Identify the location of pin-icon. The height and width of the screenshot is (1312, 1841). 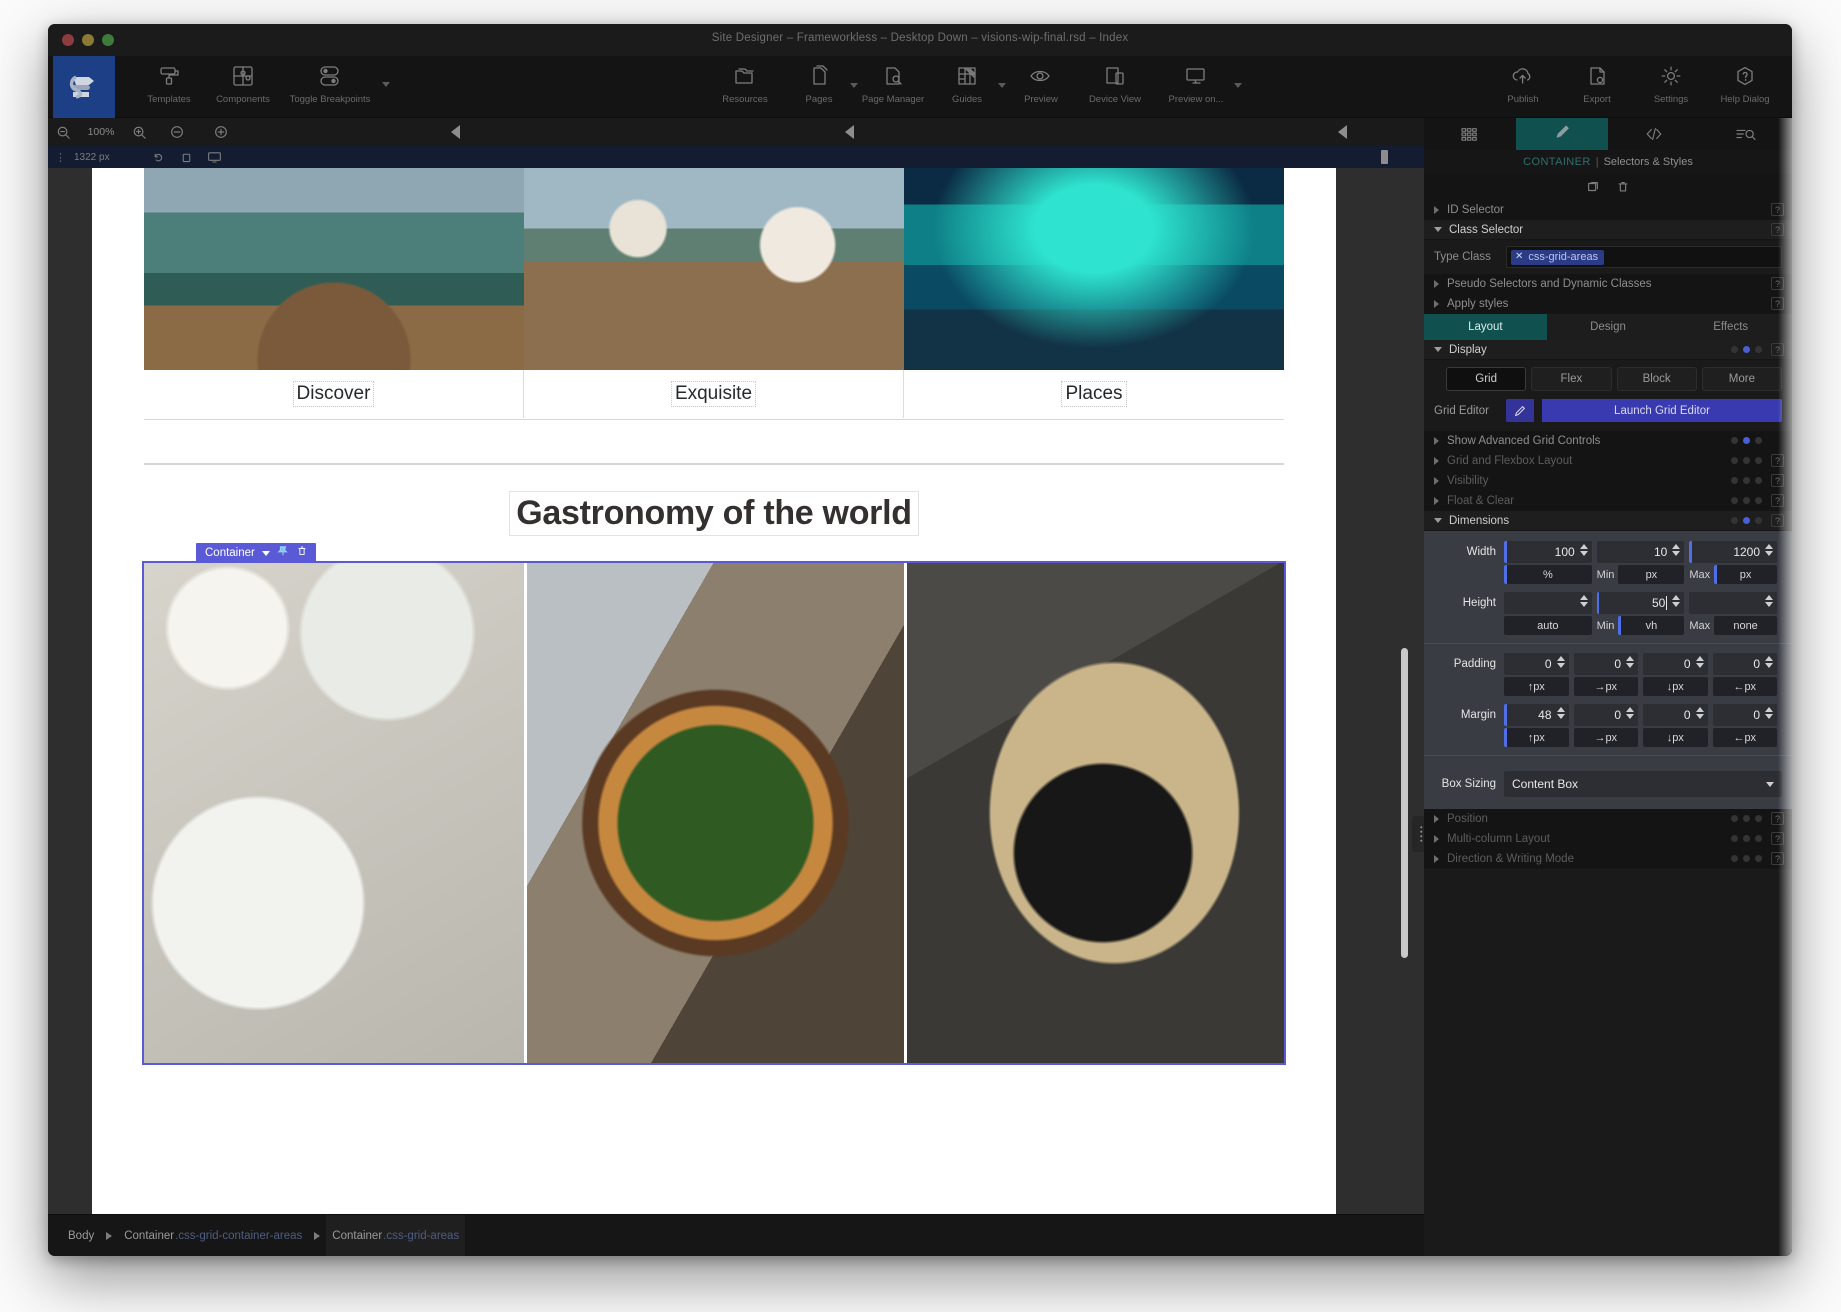
(283, 553).